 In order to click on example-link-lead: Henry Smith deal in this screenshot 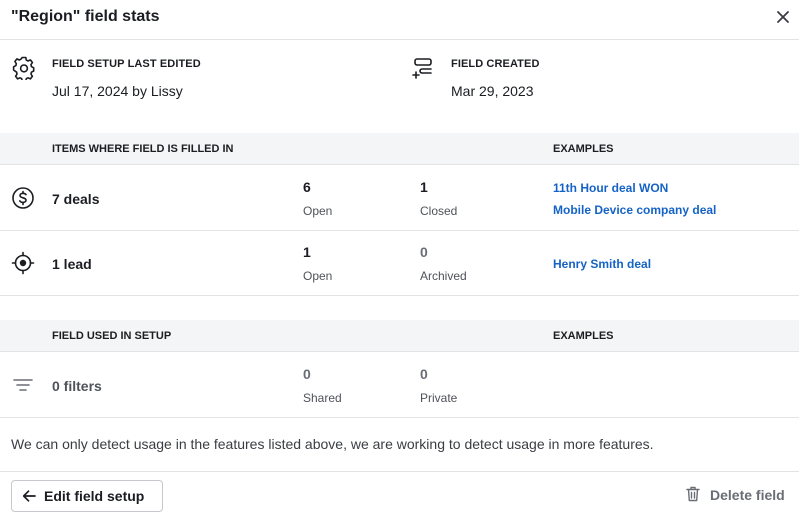, I will do `click(602, 264)`.